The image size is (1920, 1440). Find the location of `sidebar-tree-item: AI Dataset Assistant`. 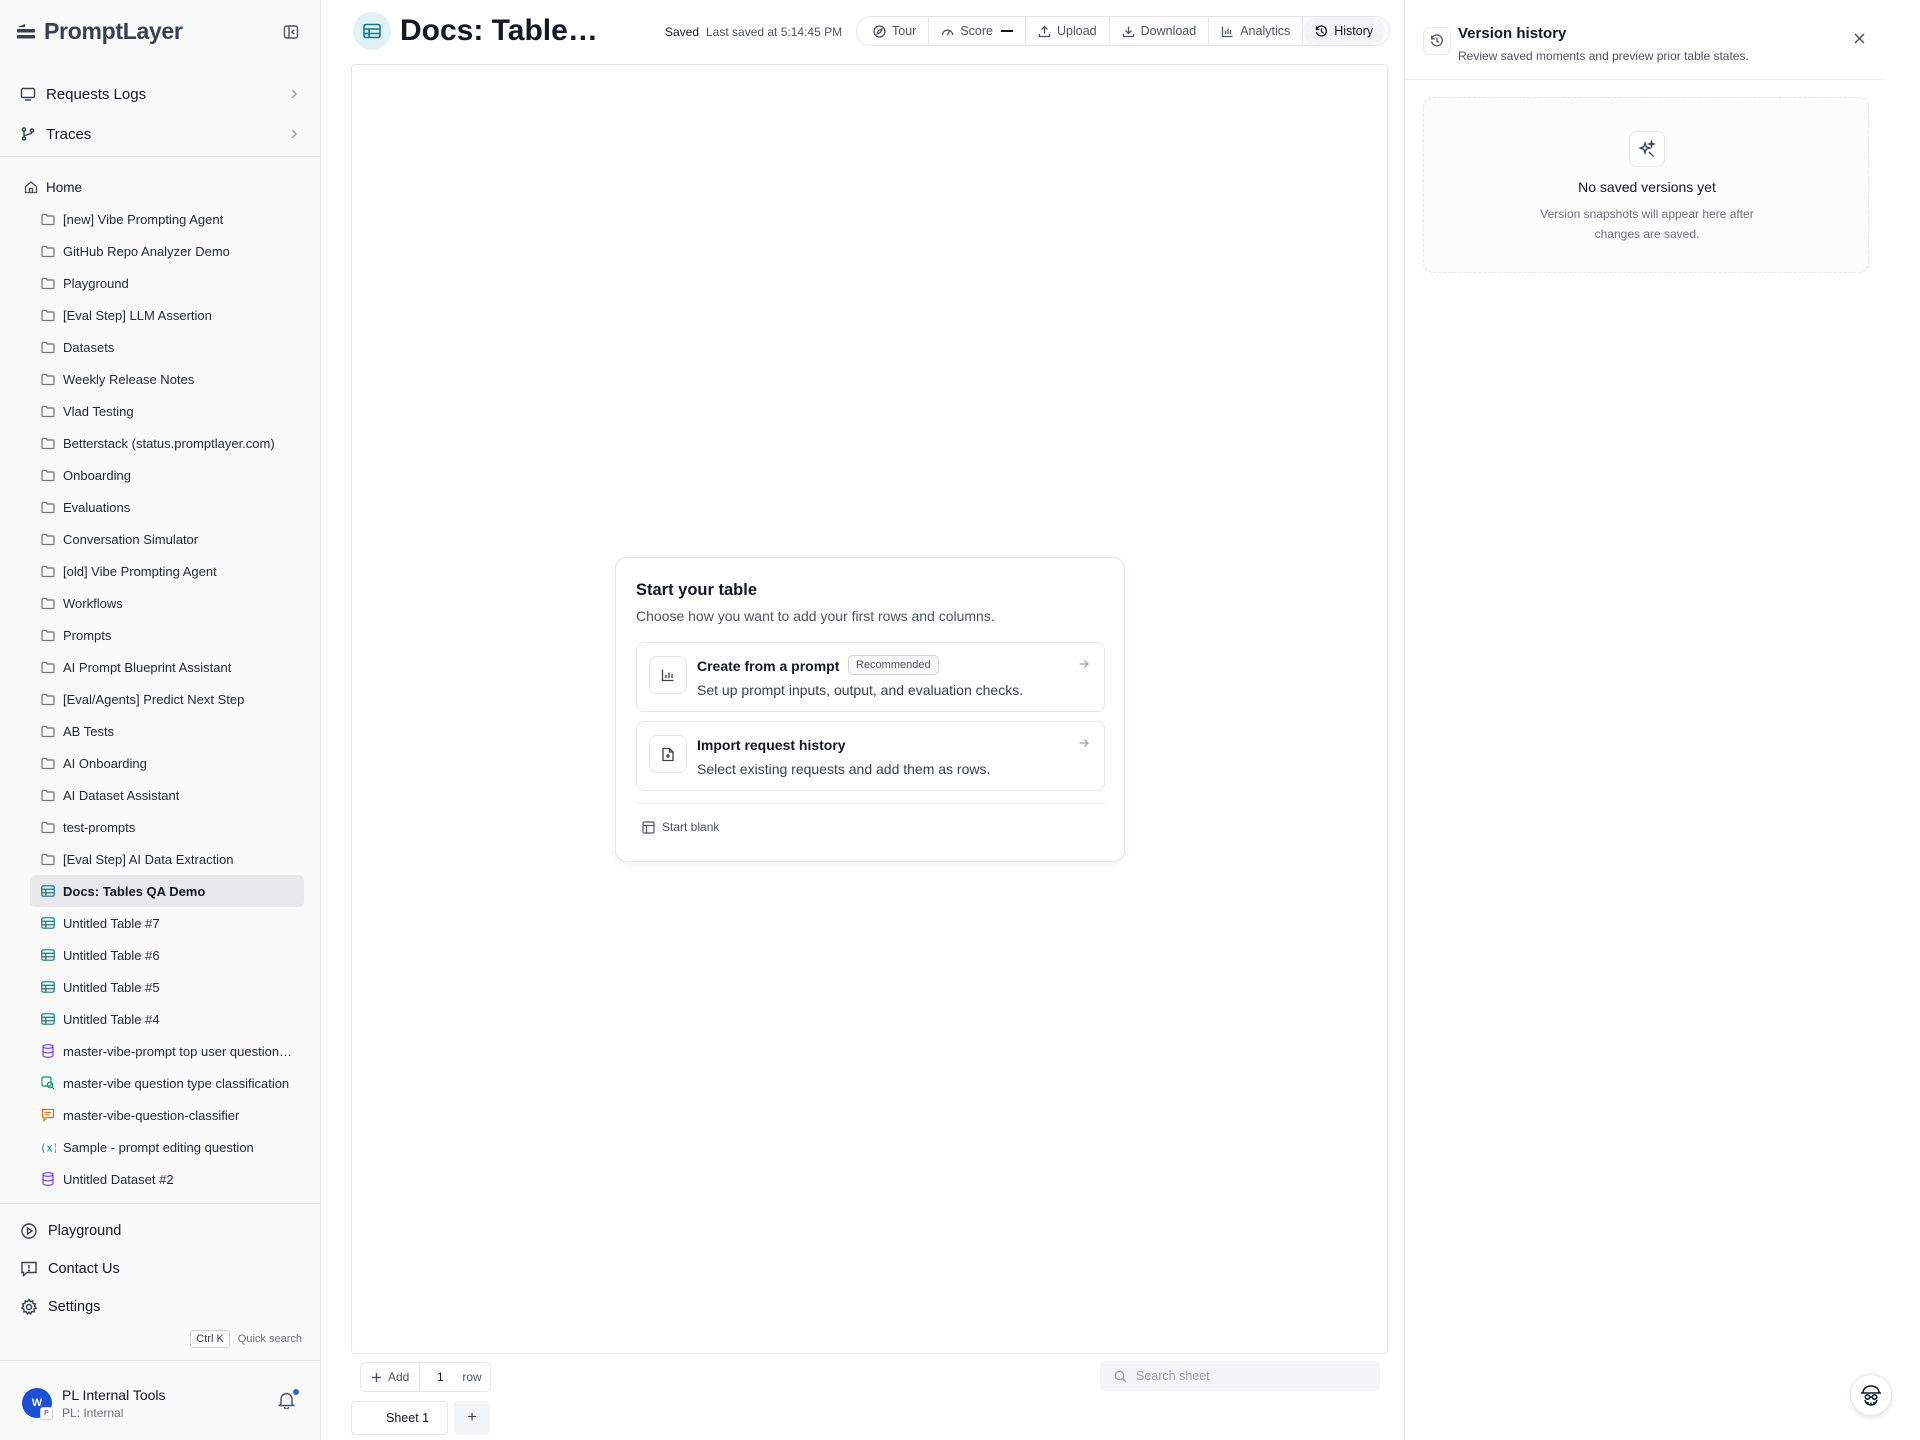

sidebar-tree-item: AI Dataset Assistant is located at coordinates (167, 795).